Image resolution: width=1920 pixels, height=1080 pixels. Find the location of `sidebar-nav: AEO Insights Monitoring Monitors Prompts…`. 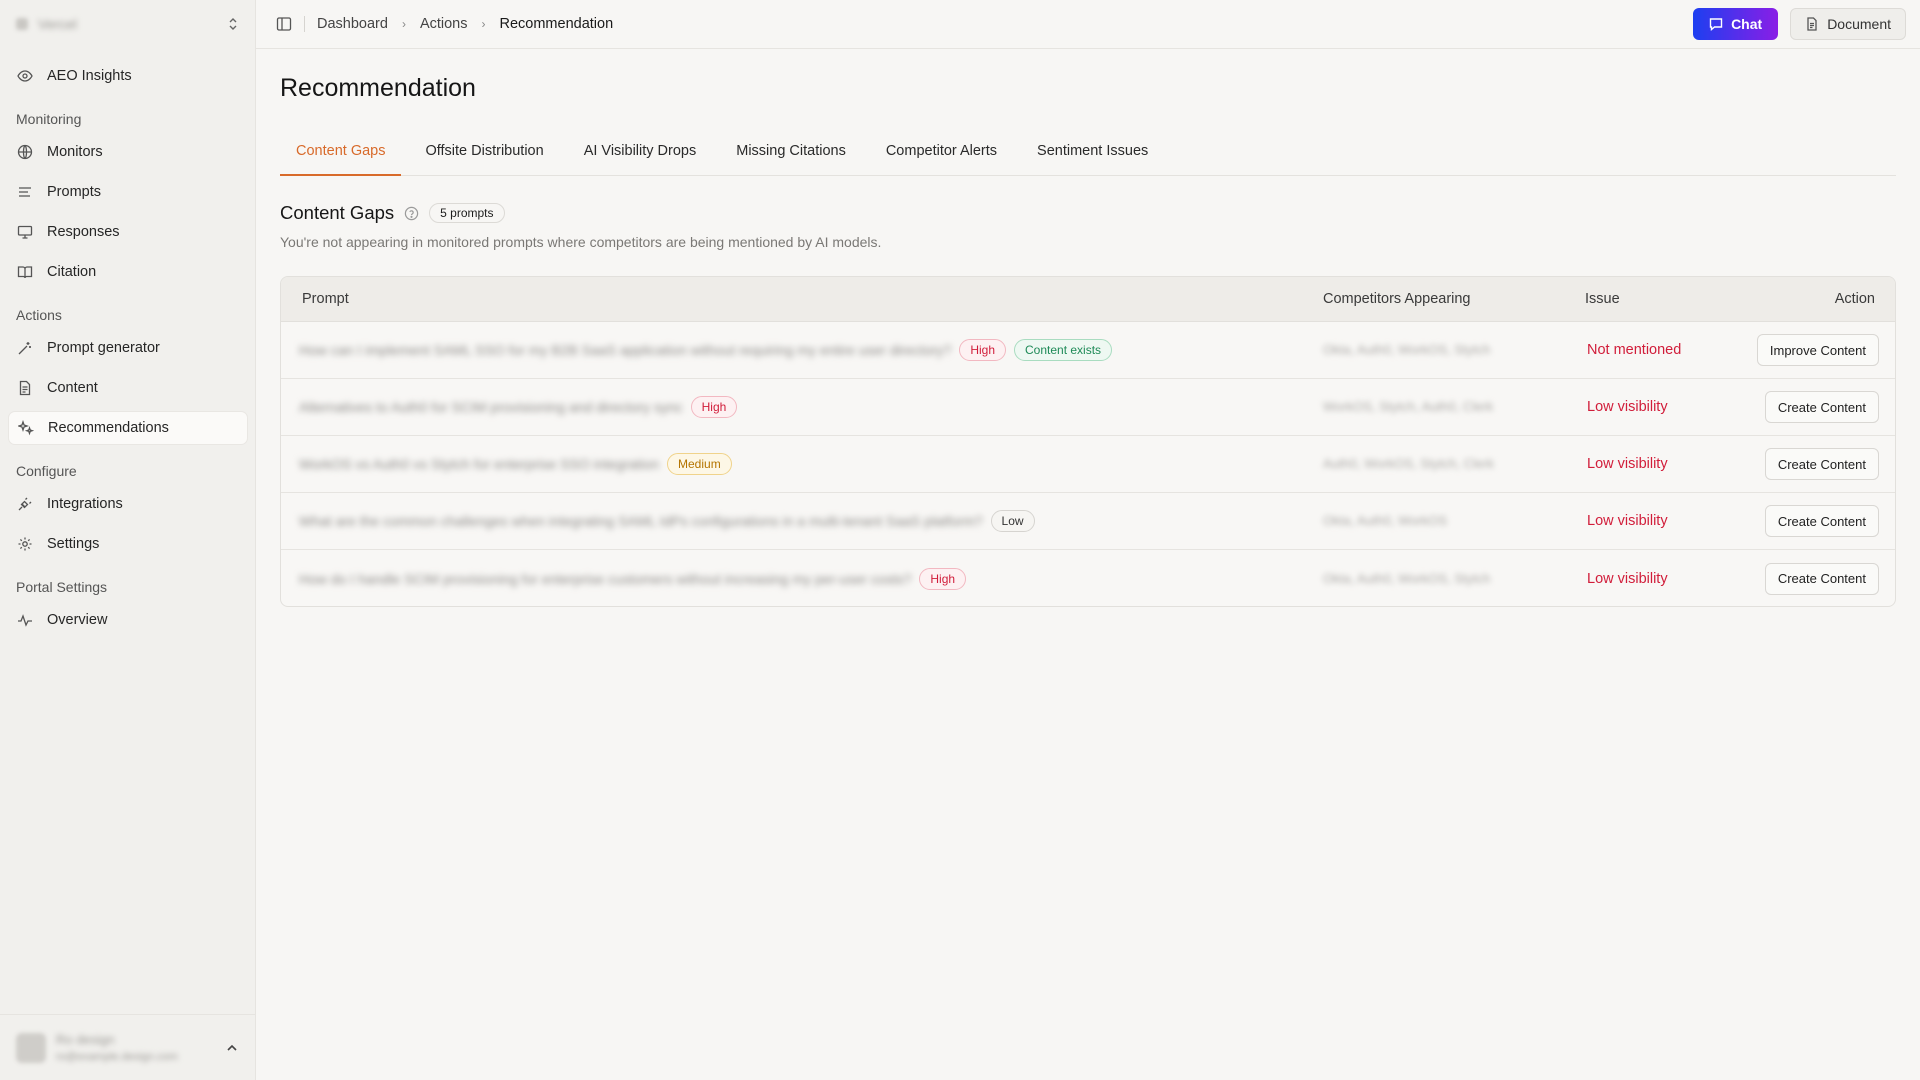

sidebar-nav: AEO Insights Monitoring Monitors Prompts… is located at coordinates (128, 351).